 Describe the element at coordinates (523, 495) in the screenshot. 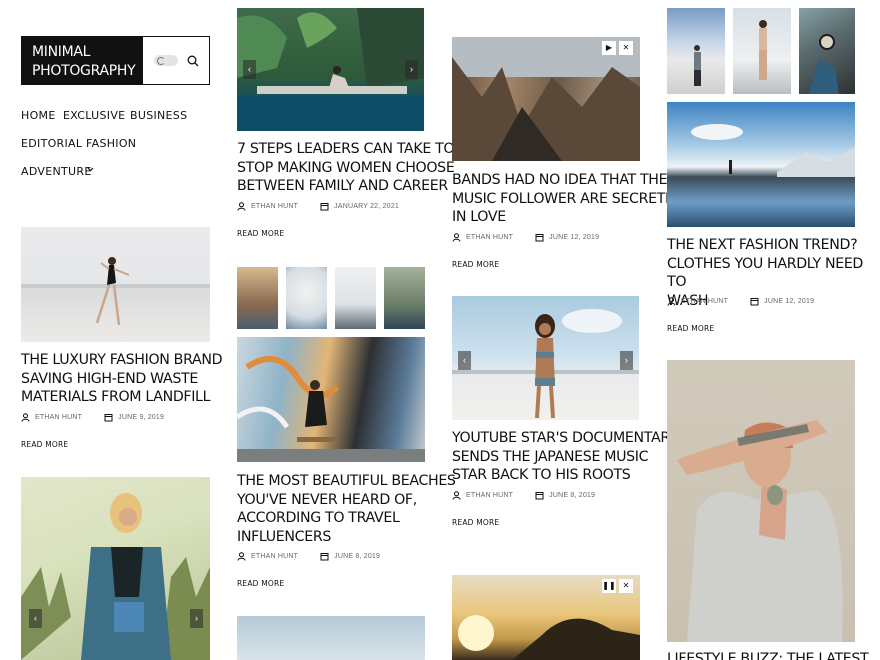

I see `post-meta-youtube: ETHAN HUNT JUNE 8, 2019` at that location.